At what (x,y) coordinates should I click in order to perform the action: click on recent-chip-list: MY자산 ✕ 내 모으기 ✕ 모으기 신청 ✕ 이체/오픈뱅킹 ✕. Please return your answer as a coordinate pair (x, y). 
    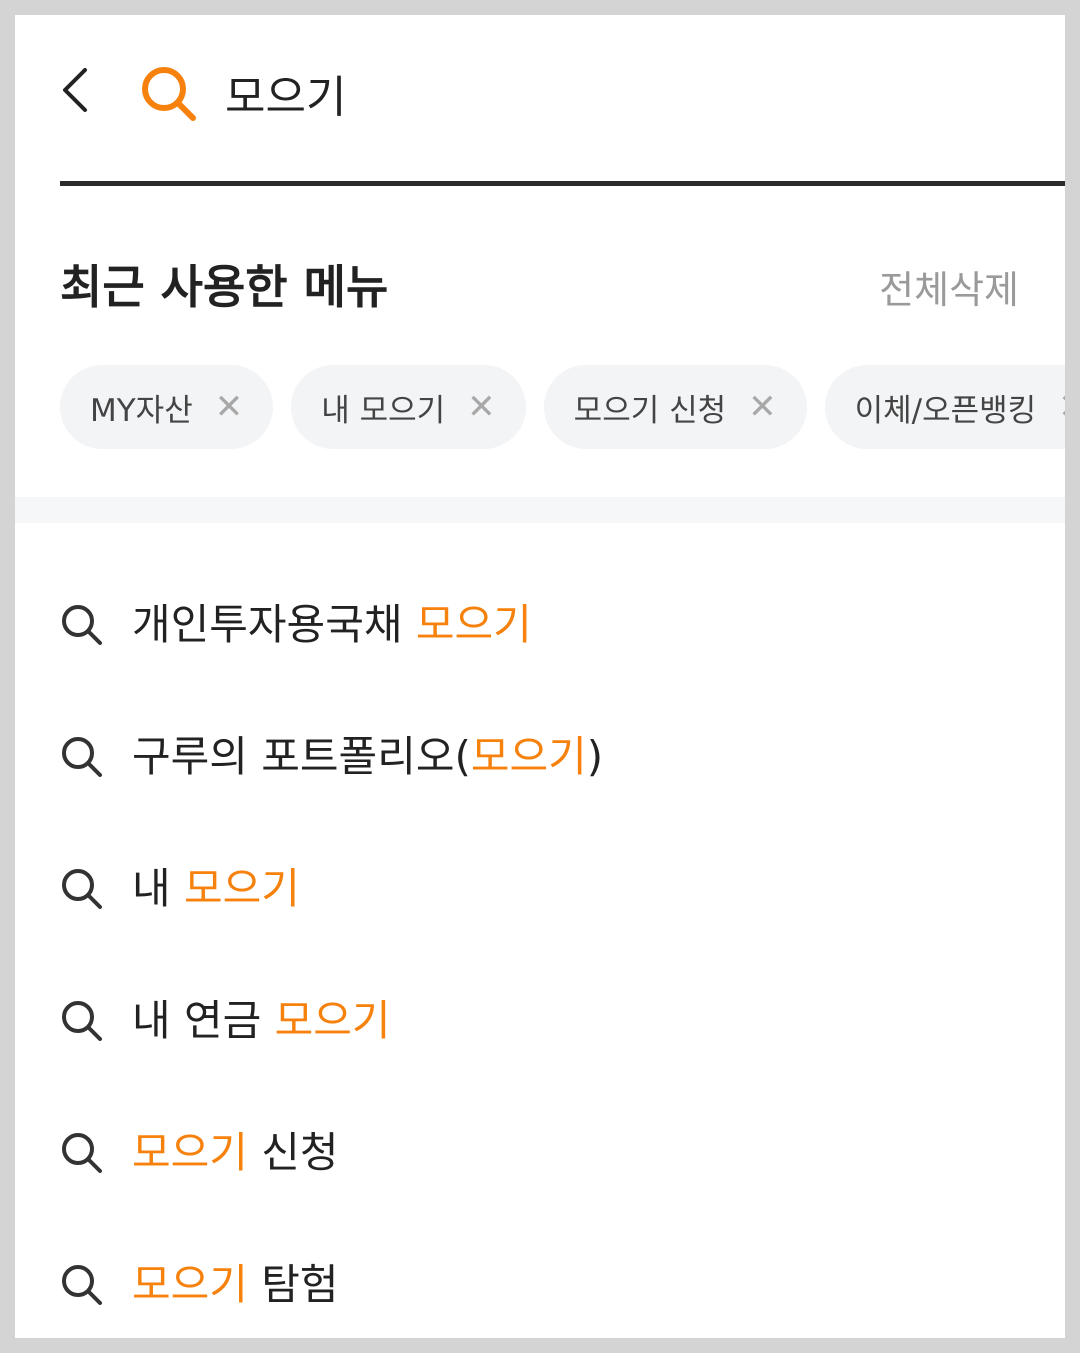
    Looking at the image, I should click on (562, 407).